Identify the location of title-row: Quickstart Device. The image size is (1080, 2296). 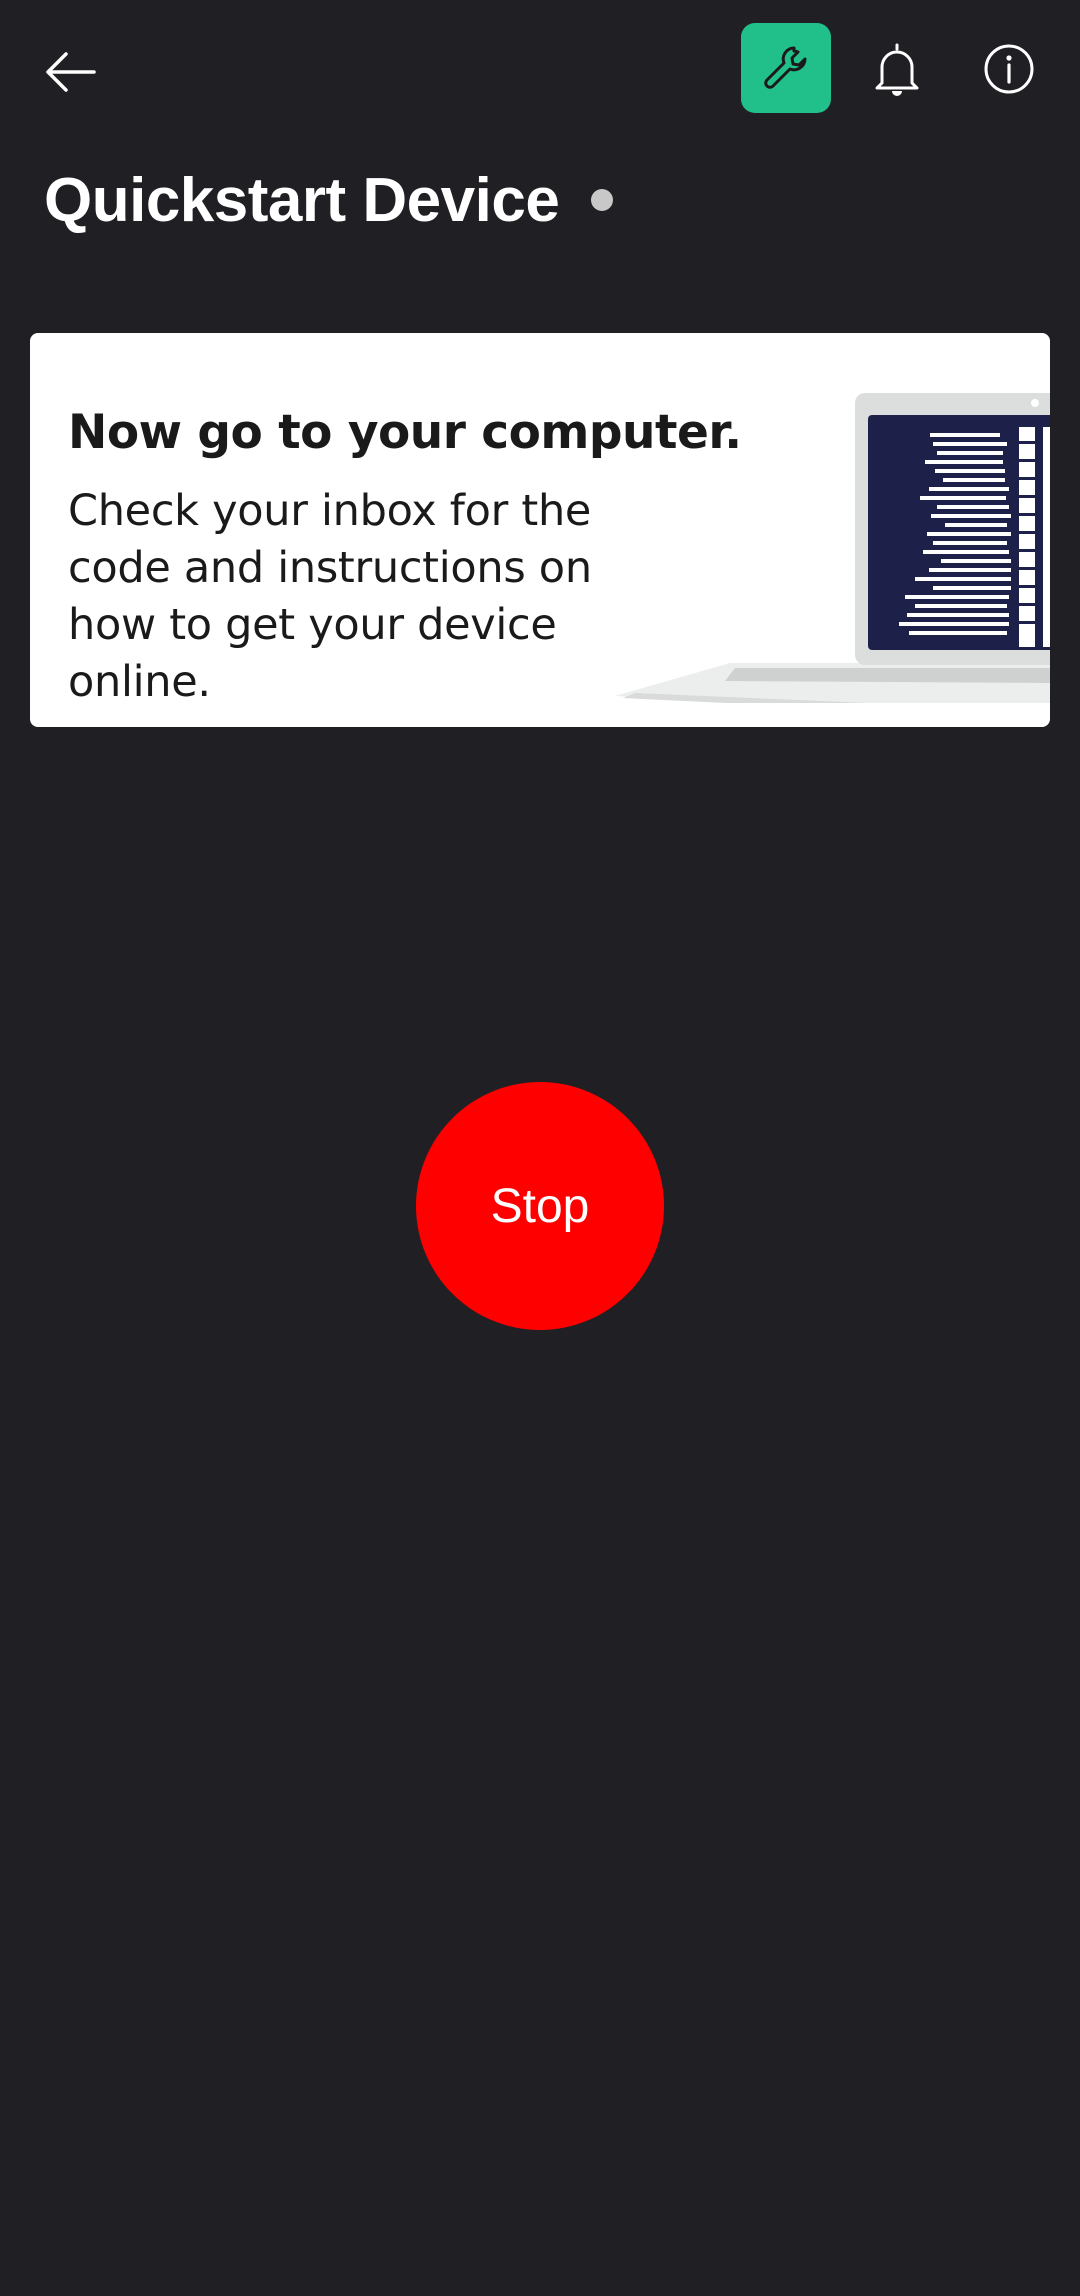
(329, 200).